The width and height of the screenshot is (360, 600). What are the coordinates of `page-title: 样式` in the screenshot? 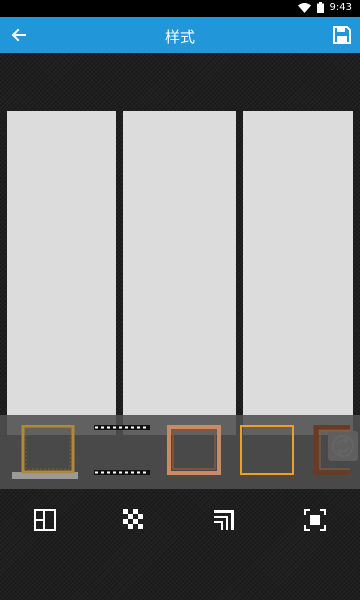 It's located at (179, 37).